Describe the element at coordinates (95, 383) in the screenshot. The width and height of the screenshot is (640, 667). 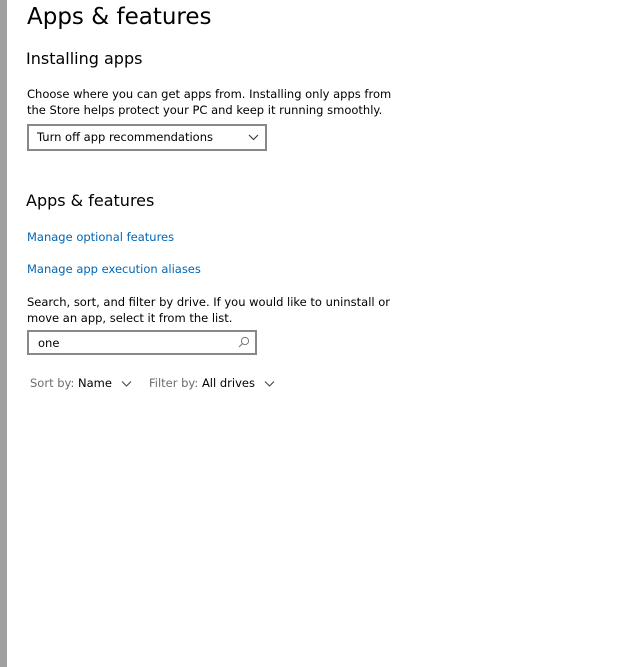
I see `sort-by-value: Name` at that location.